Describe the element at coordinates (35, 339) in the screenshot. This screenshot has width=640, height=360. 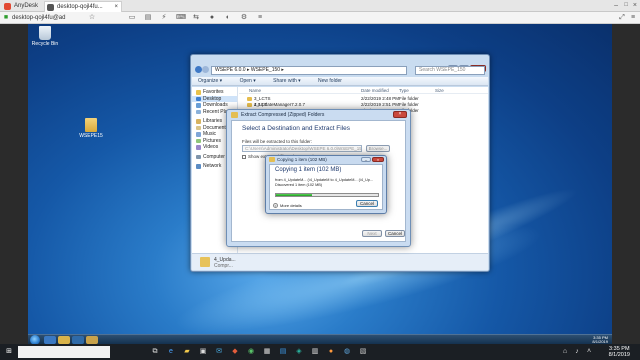
I see `start-button` at that location.